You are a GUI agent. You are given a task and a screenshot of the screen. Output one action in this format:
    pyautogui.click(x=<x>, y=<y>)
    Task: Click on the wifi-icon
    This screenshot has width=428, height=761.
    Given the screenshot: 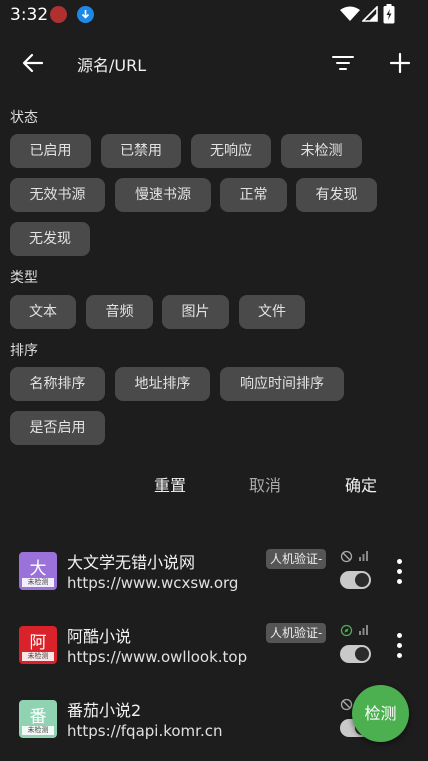 What is the action you would take?
    pyautogui.click(x=350, y=13)
    